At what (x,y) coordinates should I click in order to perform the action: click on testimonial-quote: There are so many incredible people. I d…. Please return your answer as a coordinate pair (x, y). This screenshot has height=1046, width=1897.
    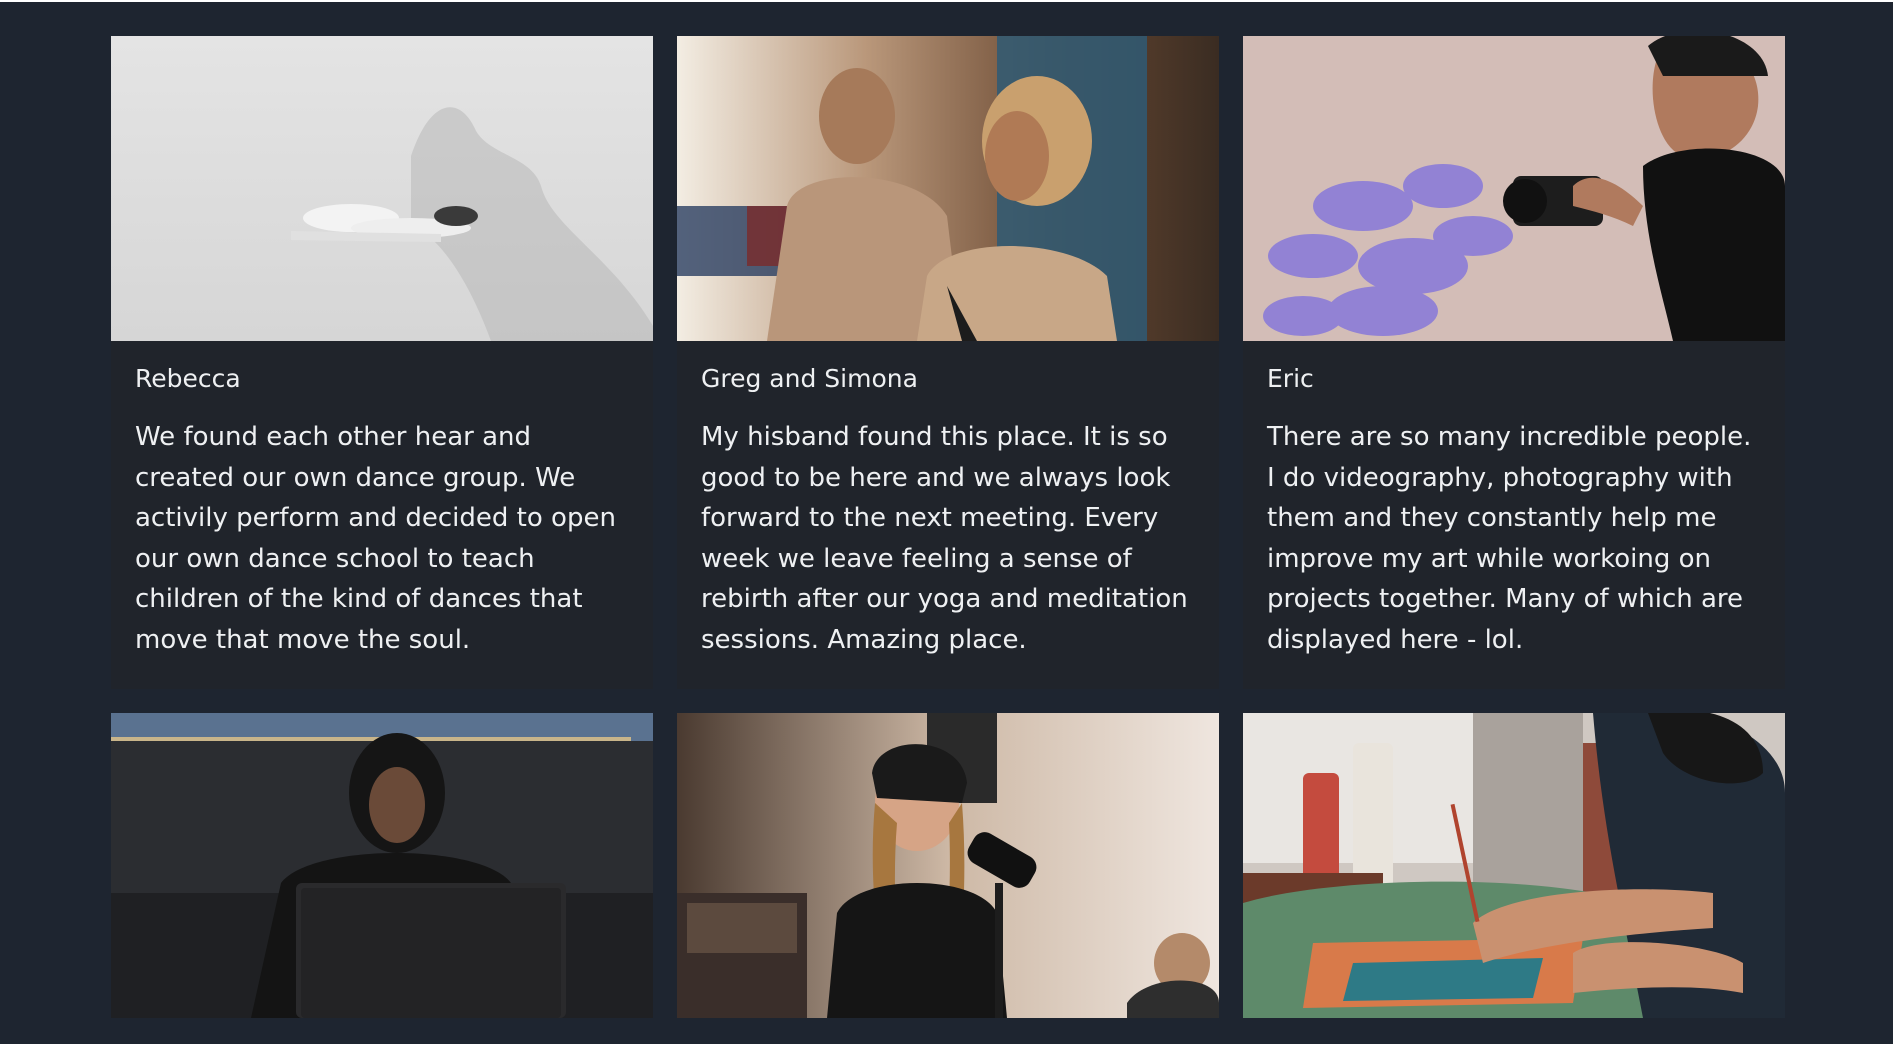
    Looking at the image, I should click on (1509, 538).